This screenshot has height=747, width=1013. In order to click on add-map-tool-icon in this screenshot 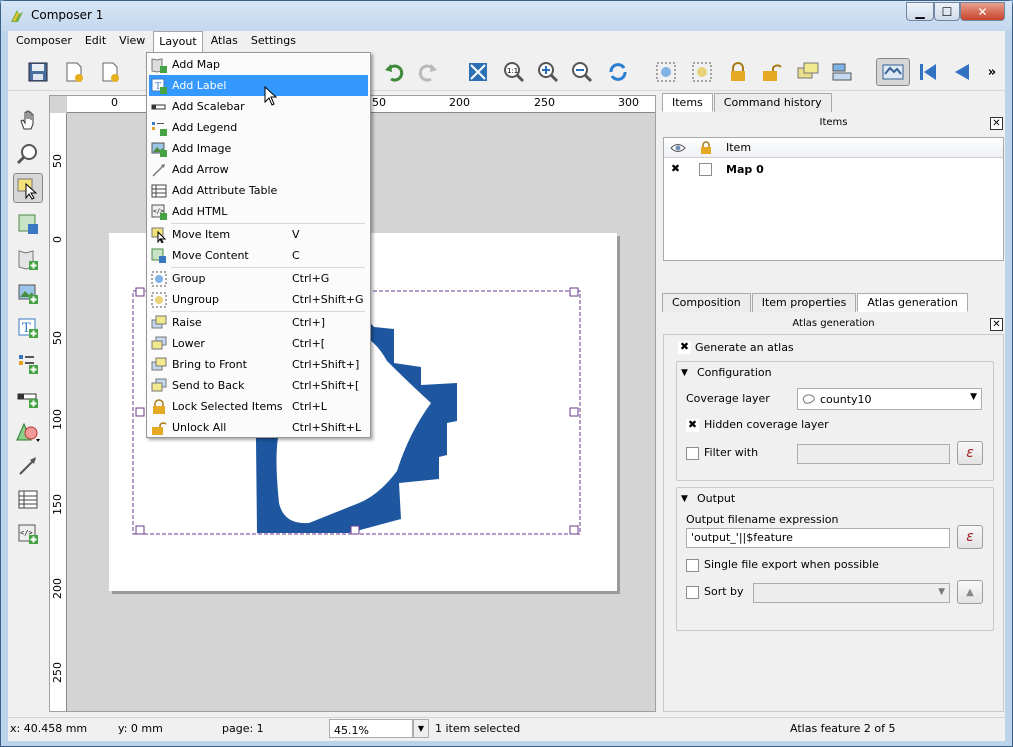, I will do `click(28, 260)`.